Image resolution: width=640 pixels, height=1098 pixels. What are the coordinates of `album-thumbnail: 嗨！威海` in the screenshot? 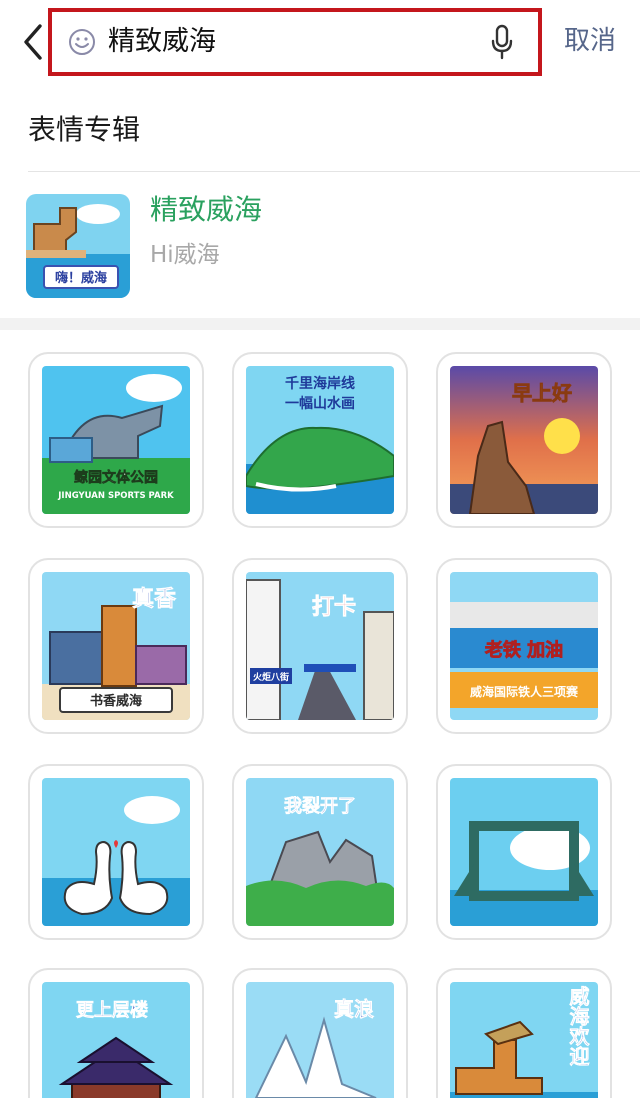 It's located at (78, 246).